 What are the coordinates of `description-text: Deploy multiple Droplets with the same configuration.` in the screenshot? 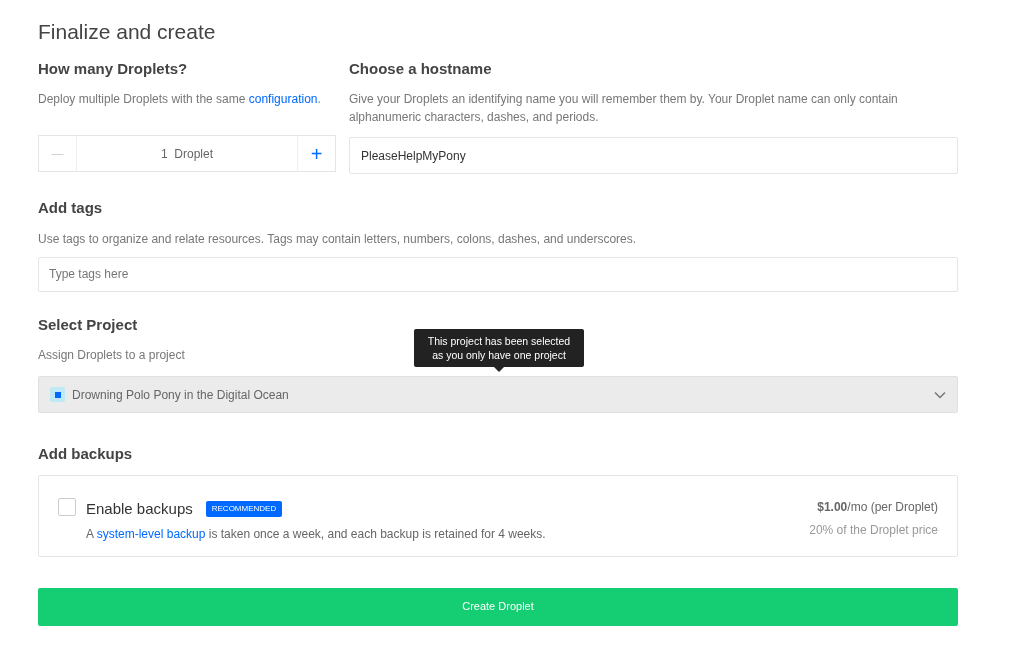 It's located at (180, 99).